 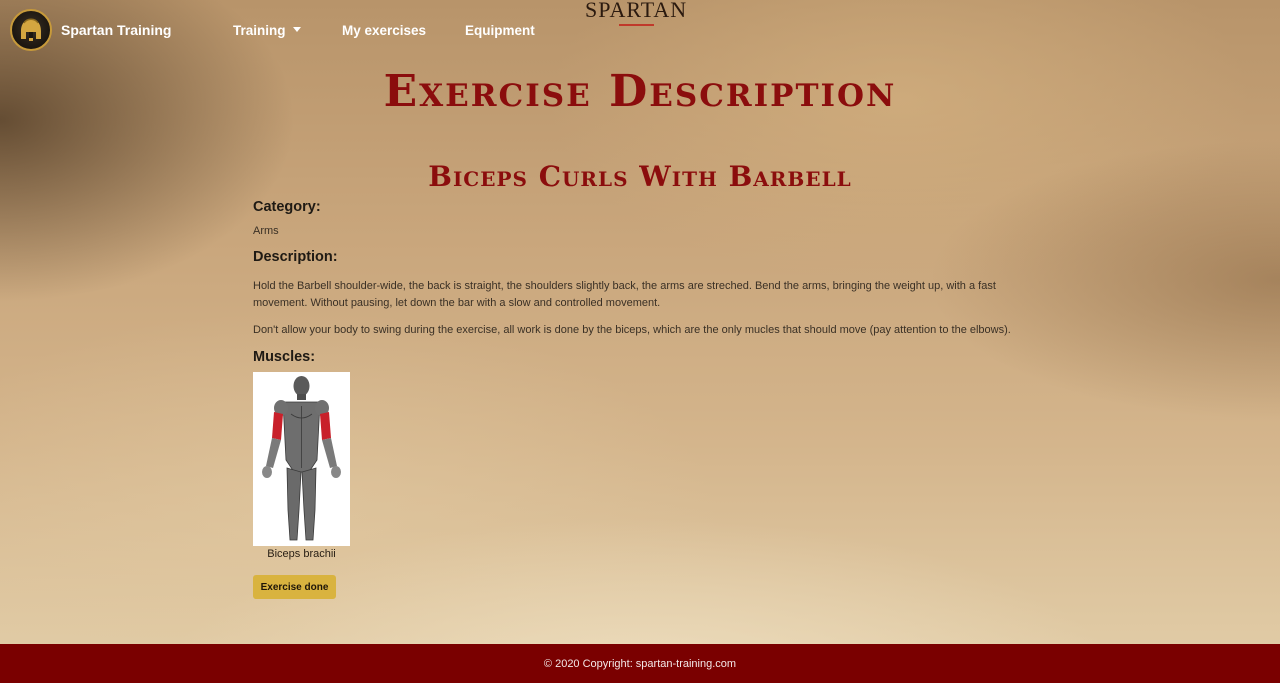 I want to click on exercise-done-button: Exercise done, so click(x=294, y=587).